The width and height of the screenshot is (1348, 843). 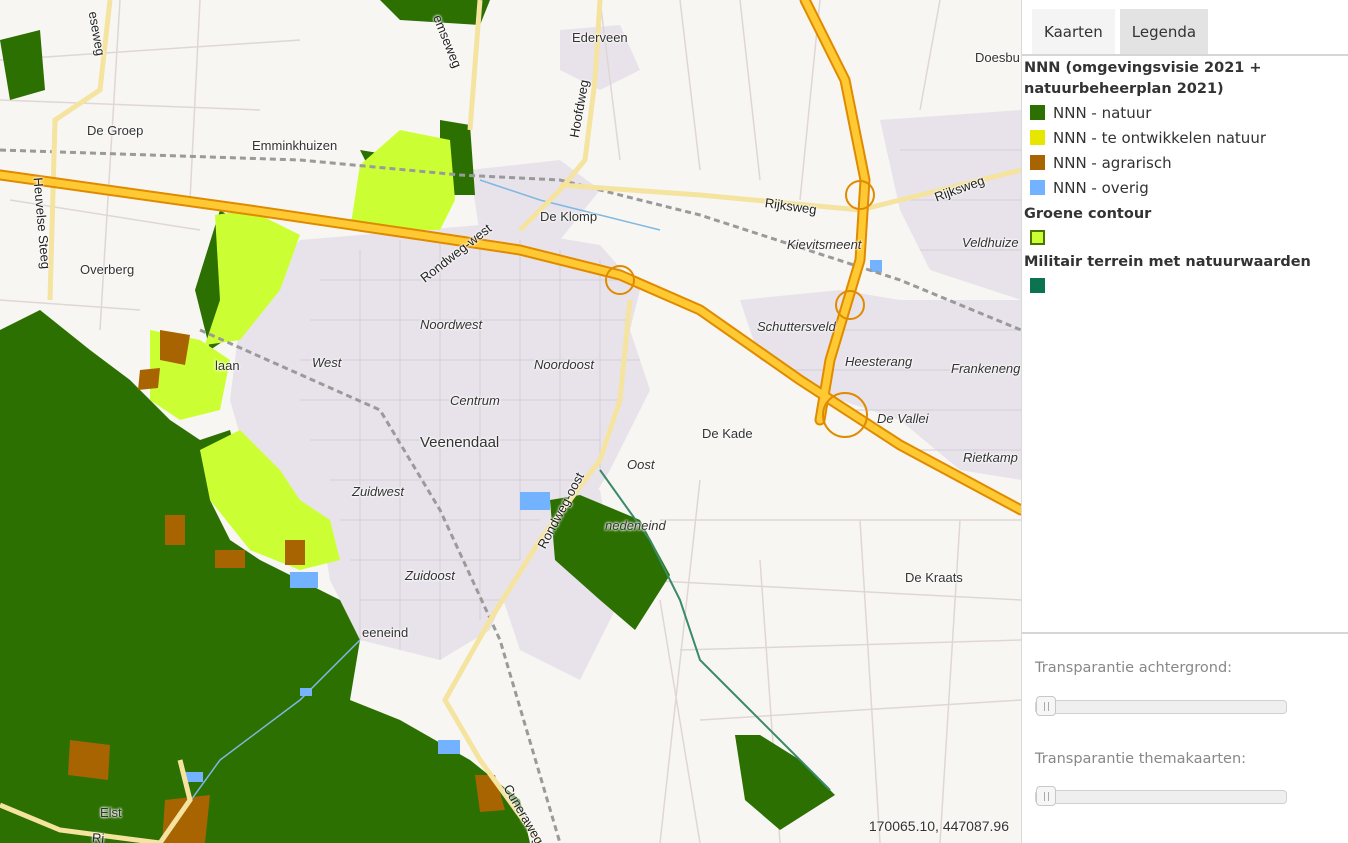 I want to click on legend-item-militair, so click(x=1184, y=285).